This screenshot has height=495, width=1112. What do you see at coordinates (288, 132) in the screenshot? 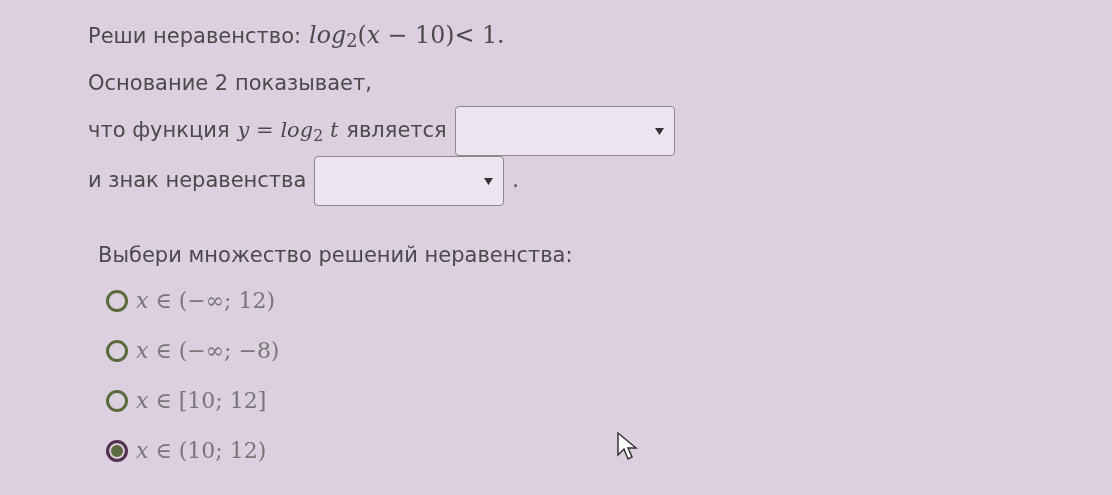
I see `math-expression: y = log$_{2}$ t` at bounding box center [288, 132].